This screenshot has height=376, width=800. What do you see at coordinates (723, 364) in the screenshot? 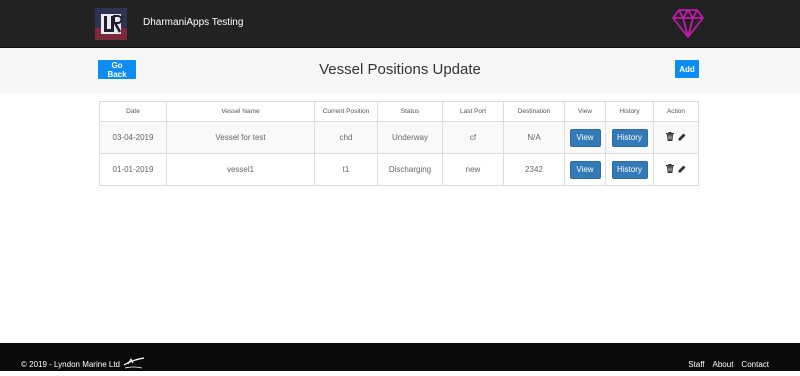
I see `footer-link-about: About` at bounding box center [723, 364].